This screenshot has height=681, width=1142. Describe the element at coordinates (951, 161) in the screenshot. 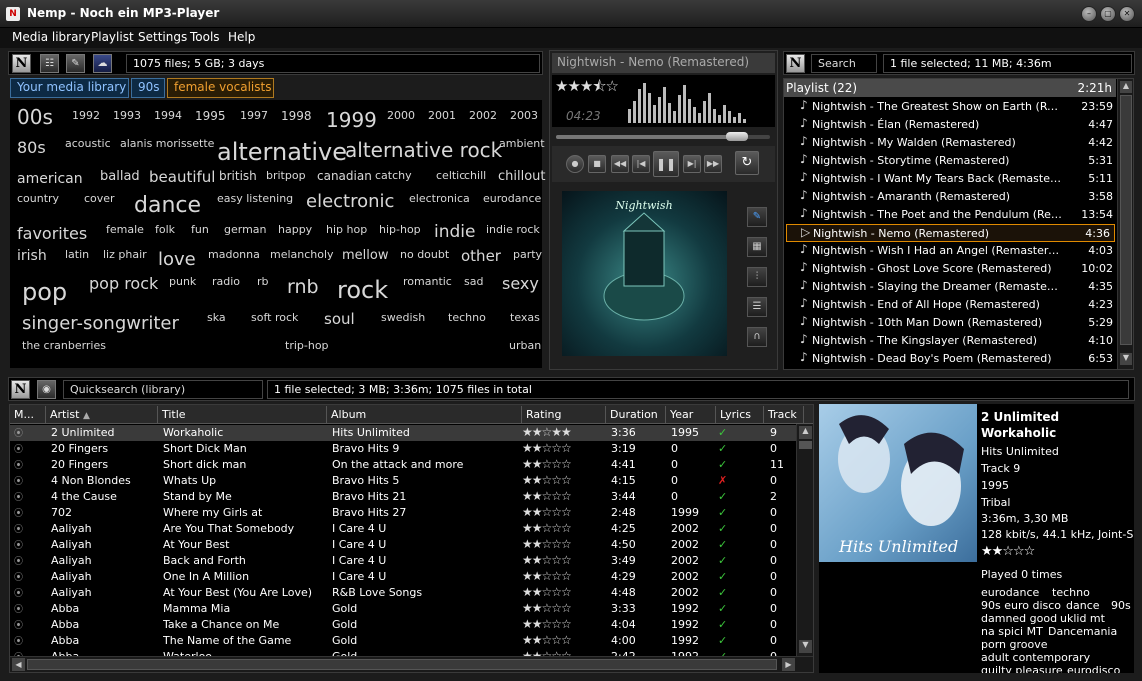

I see `playlist-item: ♪ Nightwish - Storytime (Remastered) 5:31` at that location.